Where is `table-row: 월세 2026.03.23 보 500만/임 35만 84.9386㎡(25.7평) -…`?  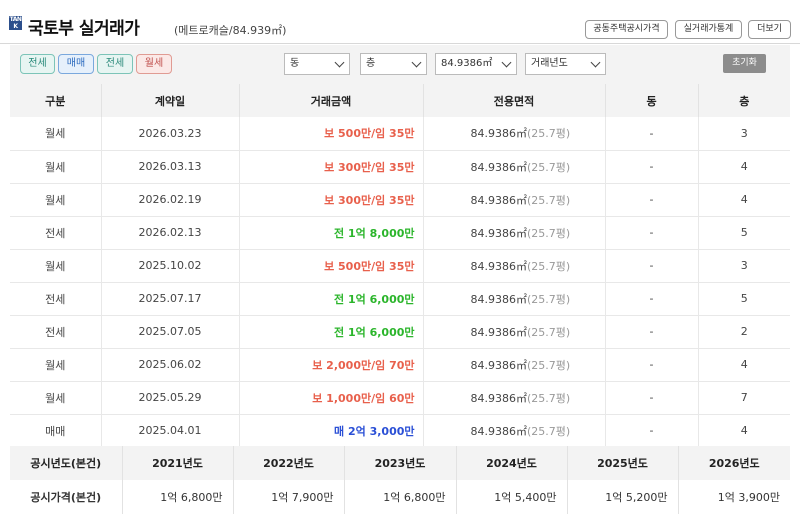 table-row: 월세 2026.03.23 보 500만/임 35만 84.9386㎡(25.7평) -… is located at coordinates (400, 134).